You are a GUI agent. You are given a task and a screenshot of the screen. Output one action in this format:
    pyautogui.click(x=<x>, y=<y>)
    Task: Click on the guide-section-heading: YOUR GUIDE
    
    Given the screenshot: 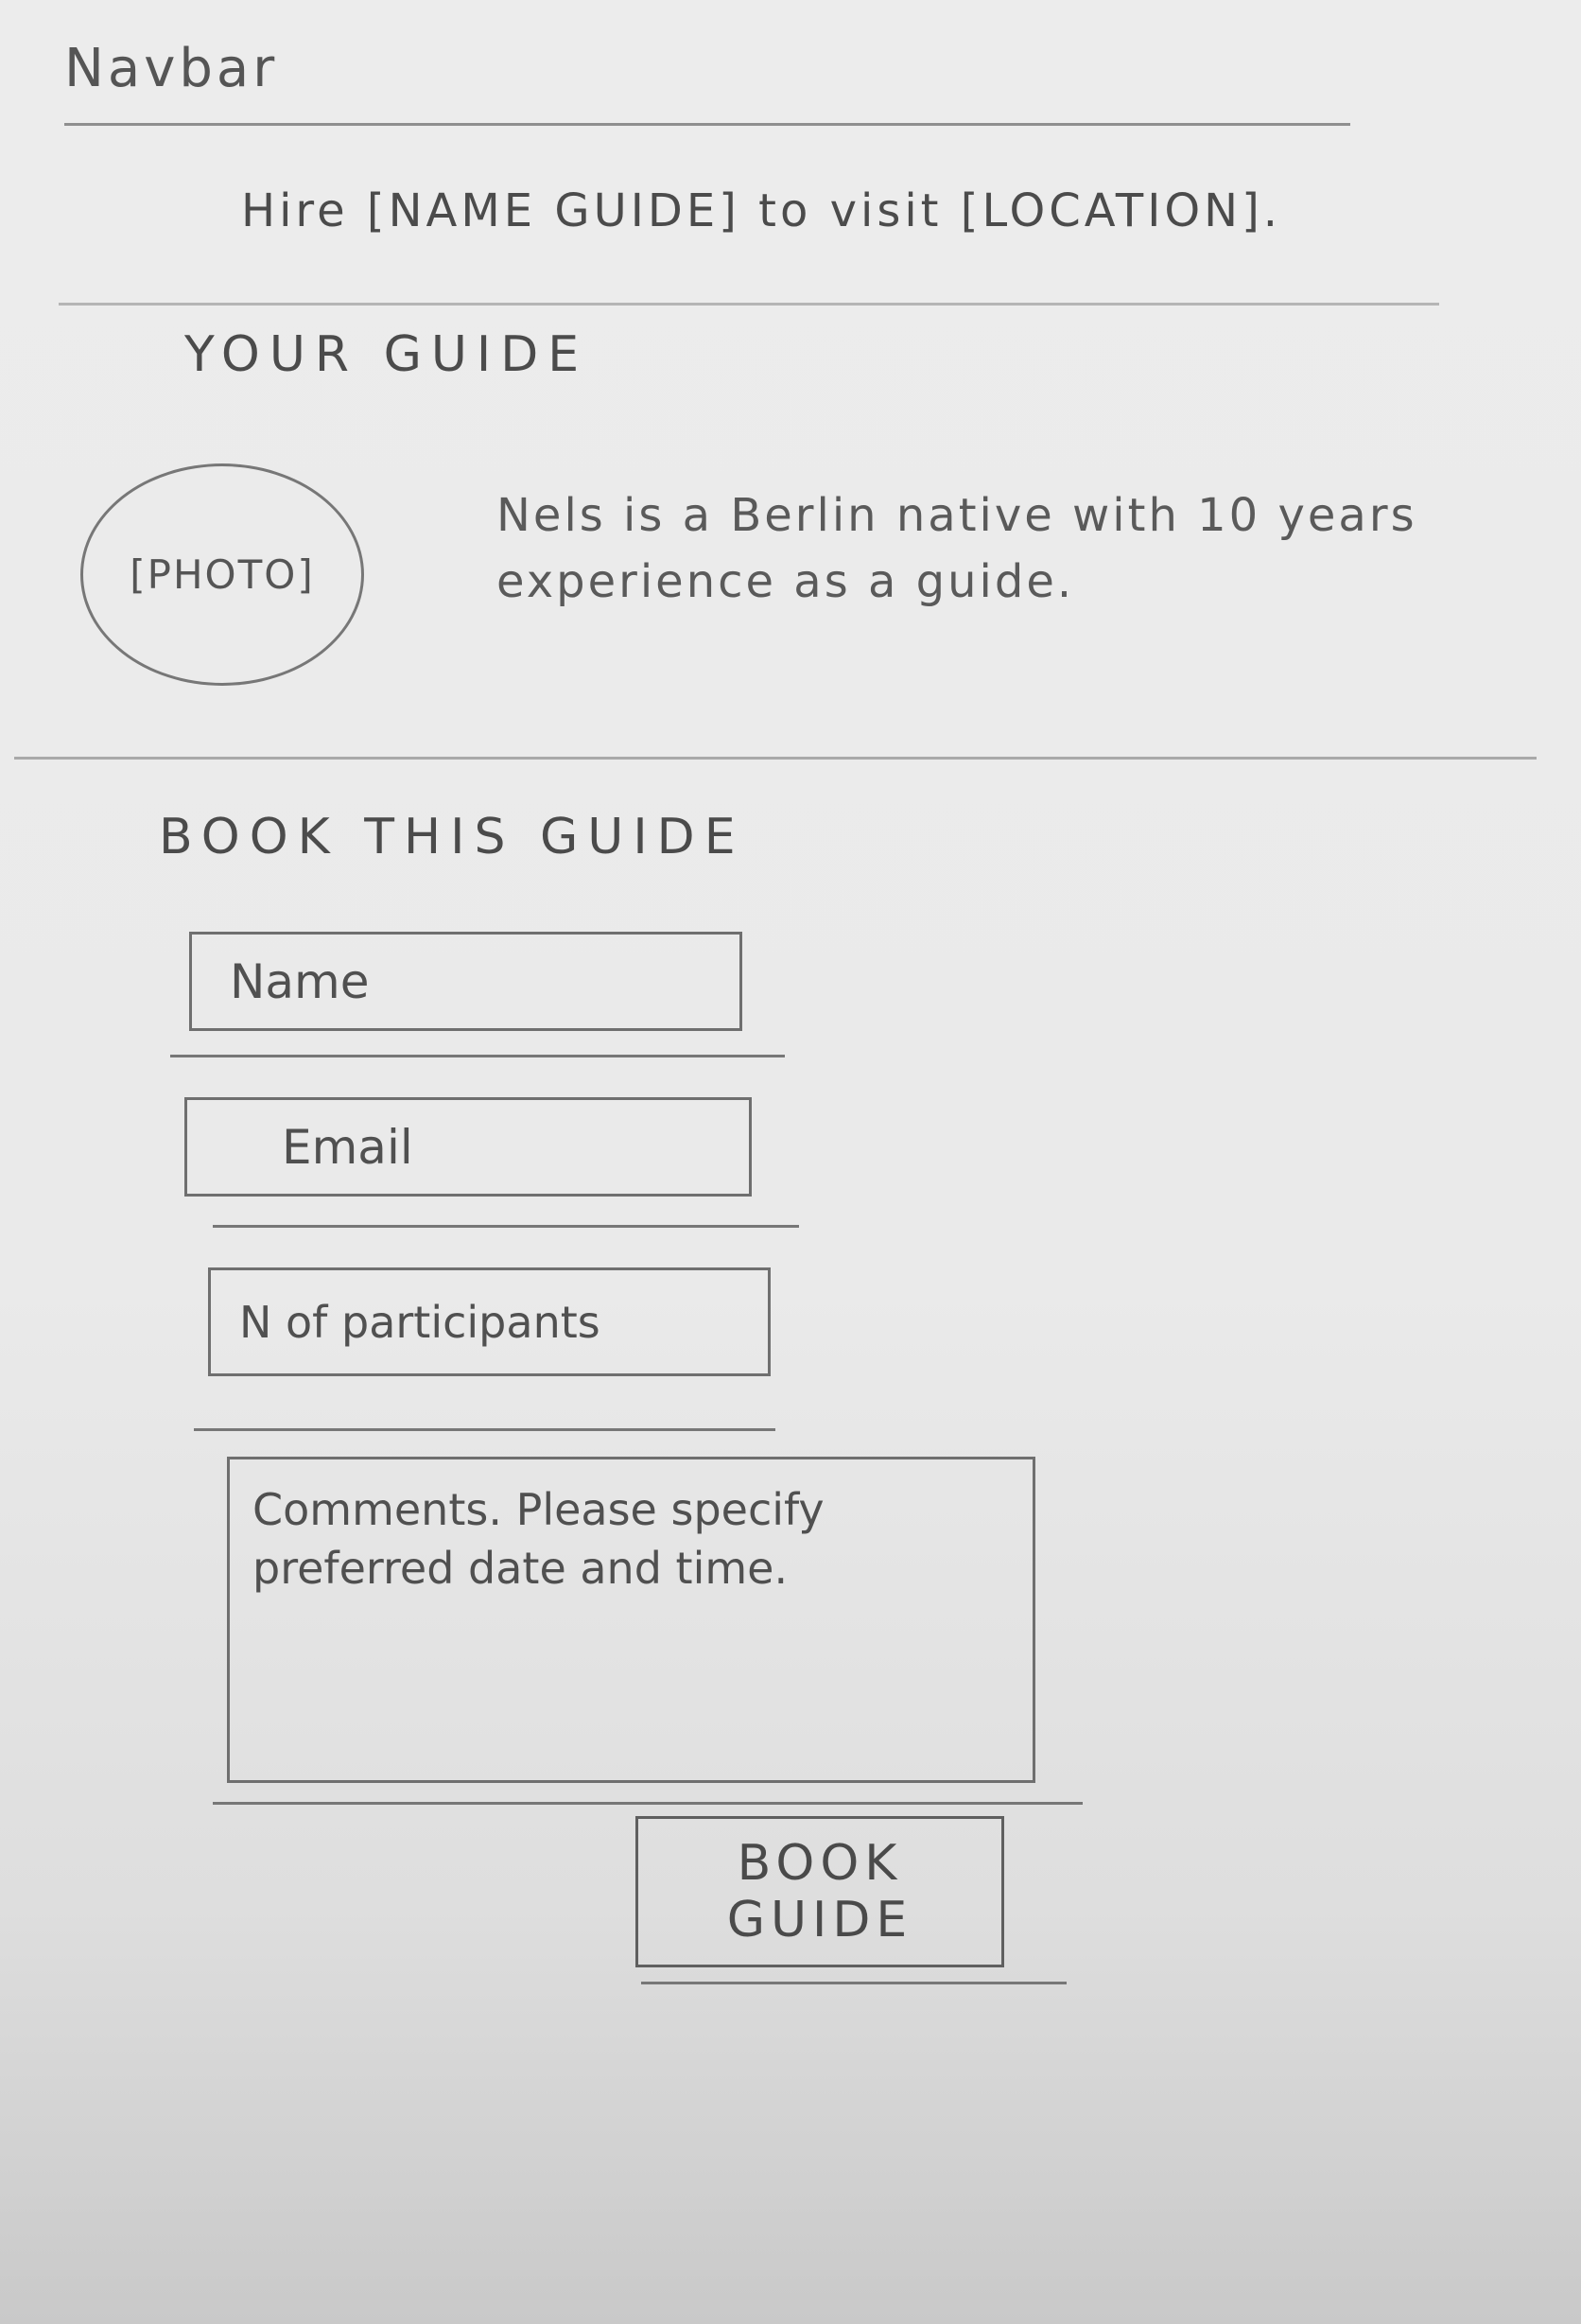 What is the action you would take?
    pyautogui.click(x=386, y=354)
    